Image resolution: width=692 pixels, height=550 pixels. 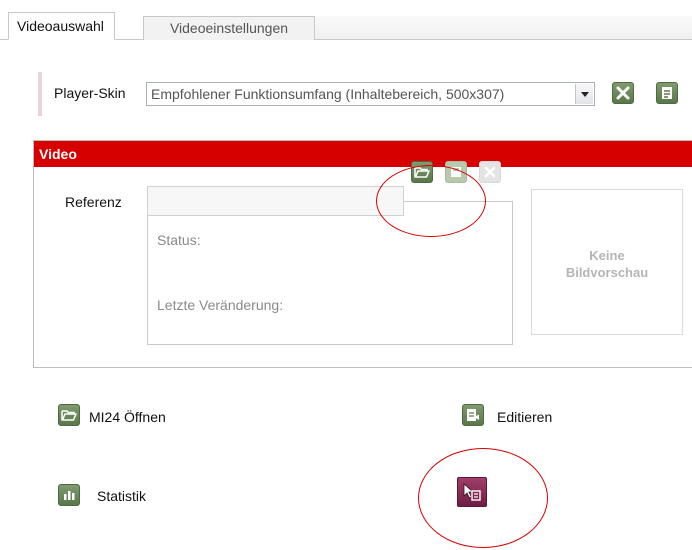 I want to click on close-icon, so click(x=623, y=93).